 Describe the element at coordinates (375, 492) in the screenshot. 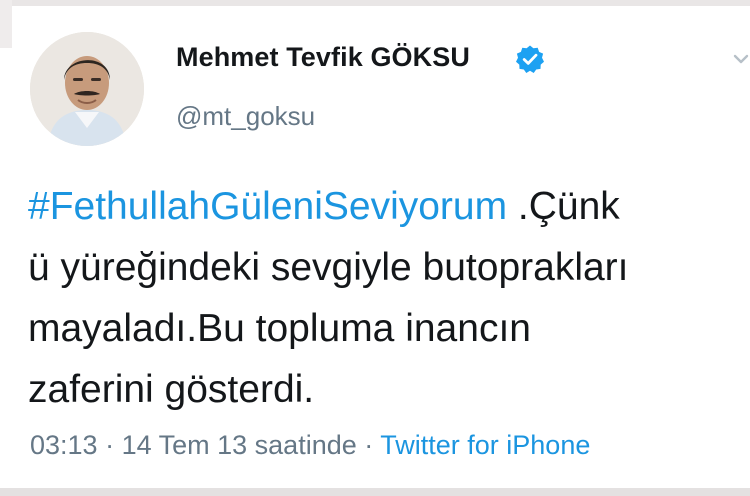

I see `bottom-border-strip` at that location.